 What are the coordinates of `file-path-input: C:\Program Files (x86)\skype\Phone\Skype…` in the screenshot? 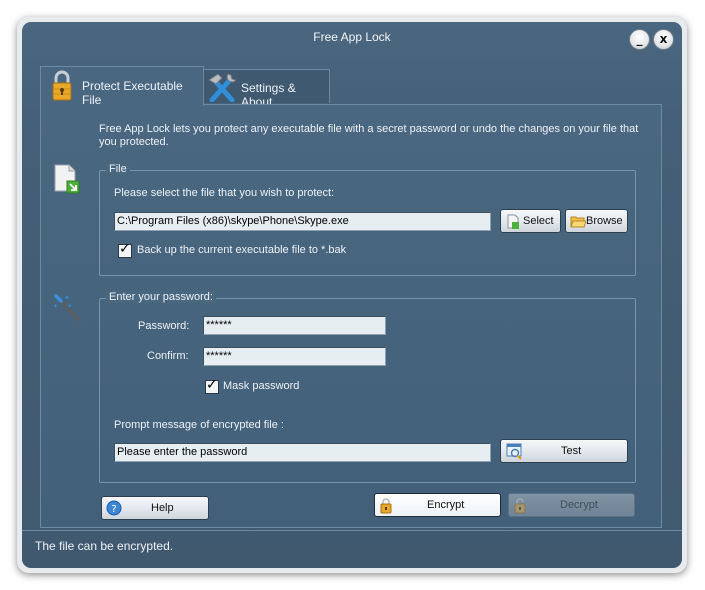 It's located at (302, 221).